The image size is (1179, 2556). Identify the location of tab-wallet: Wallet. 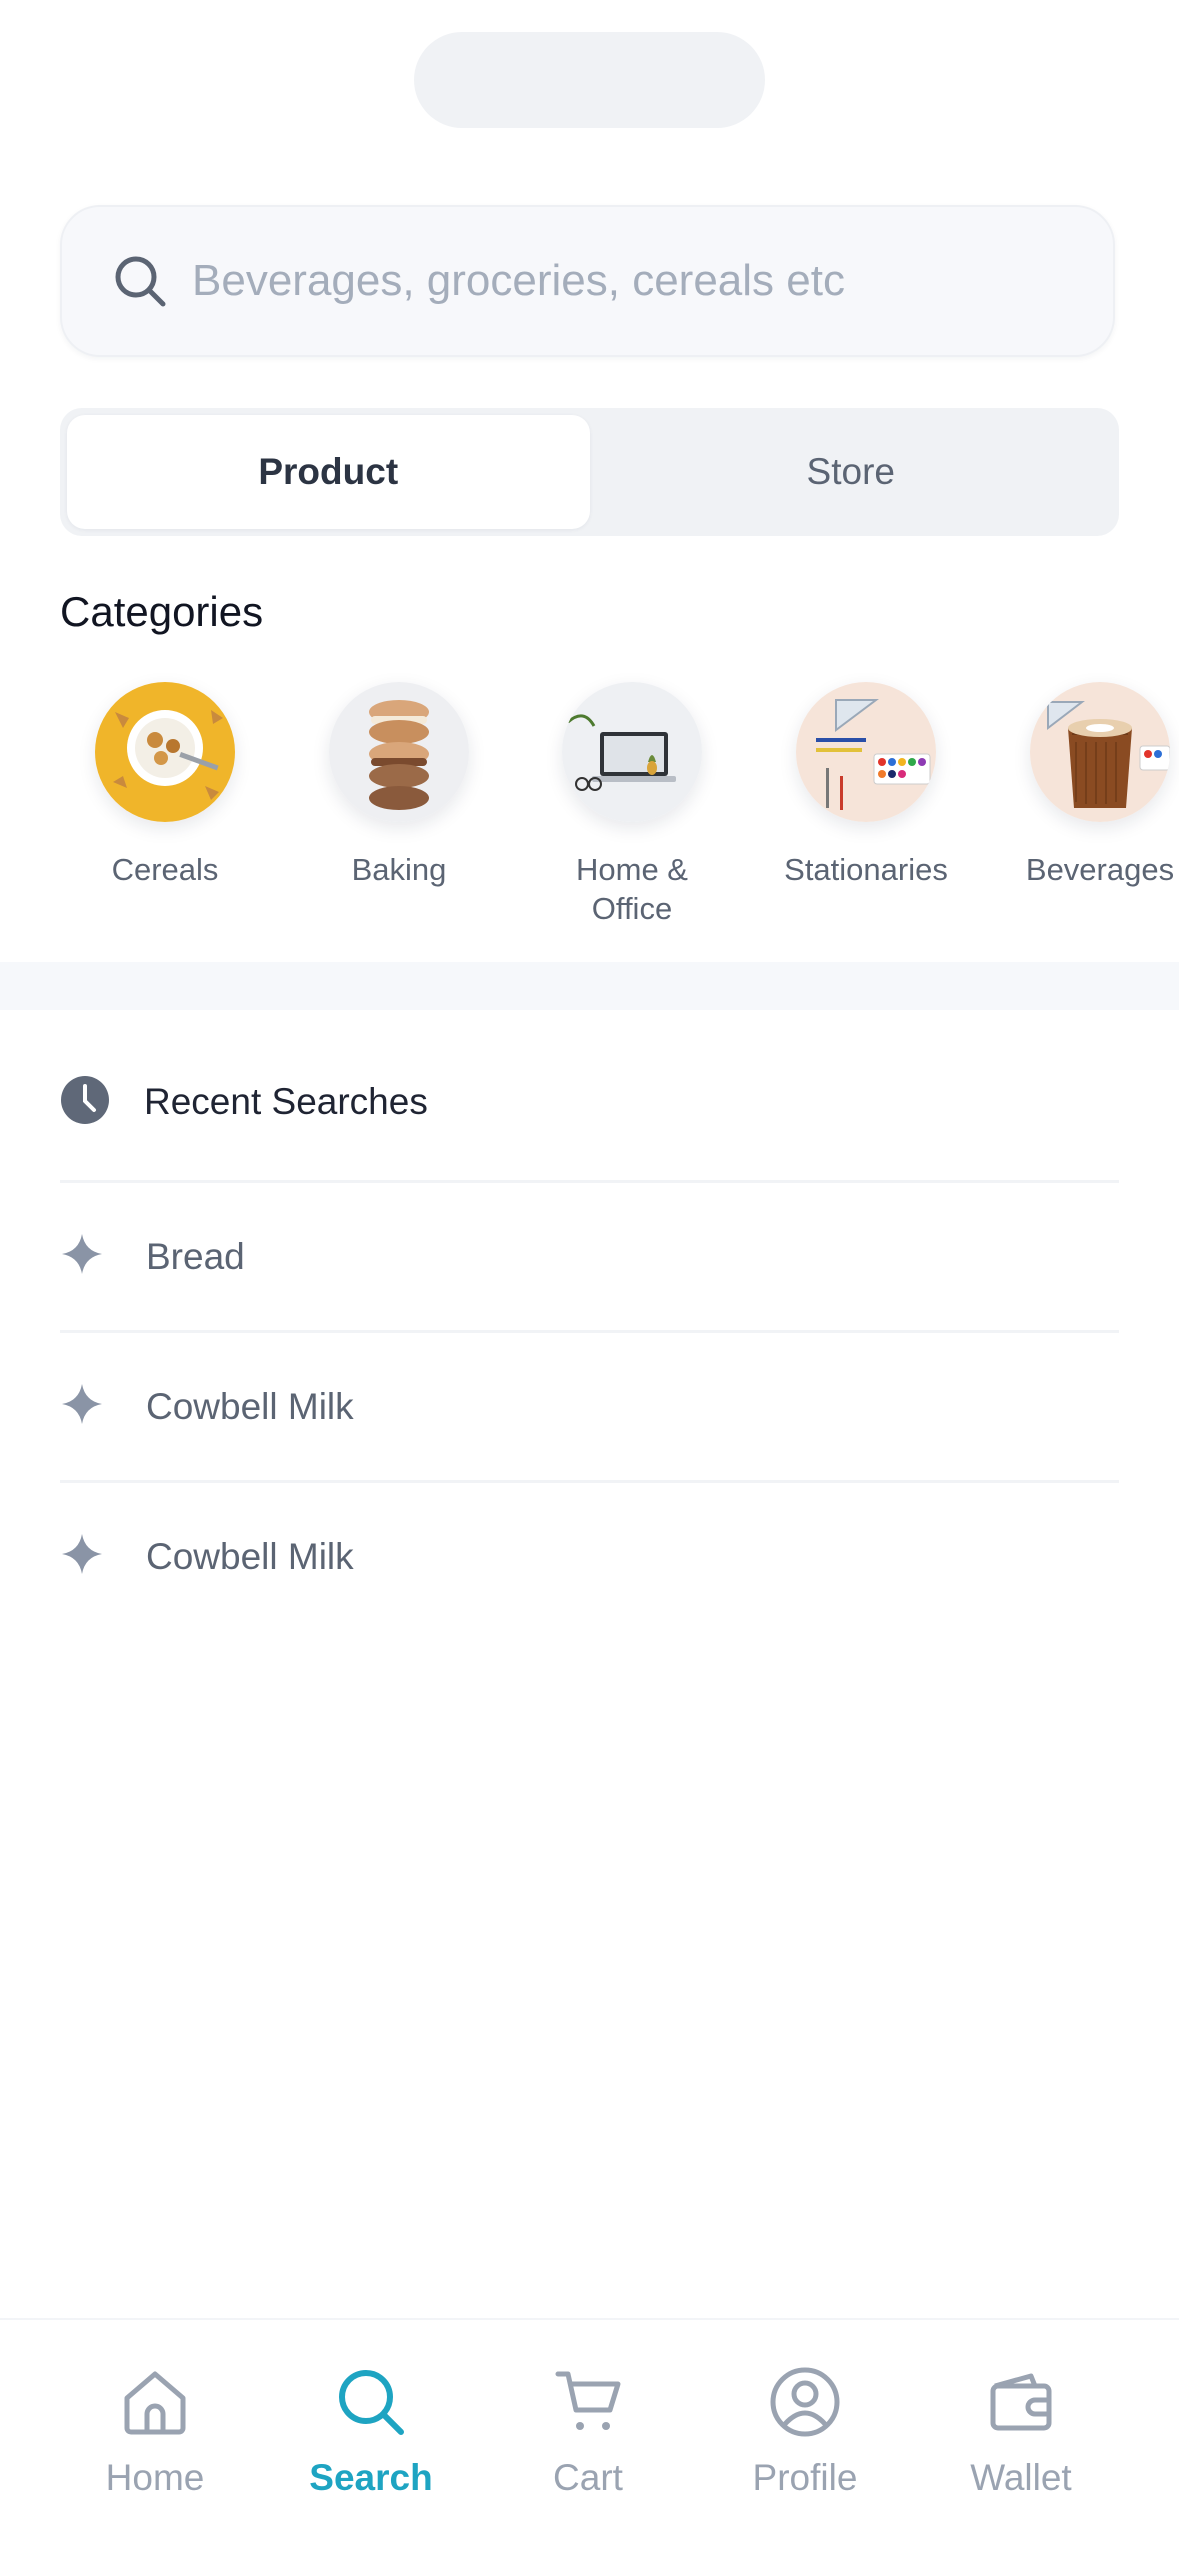
(1021, 2432).